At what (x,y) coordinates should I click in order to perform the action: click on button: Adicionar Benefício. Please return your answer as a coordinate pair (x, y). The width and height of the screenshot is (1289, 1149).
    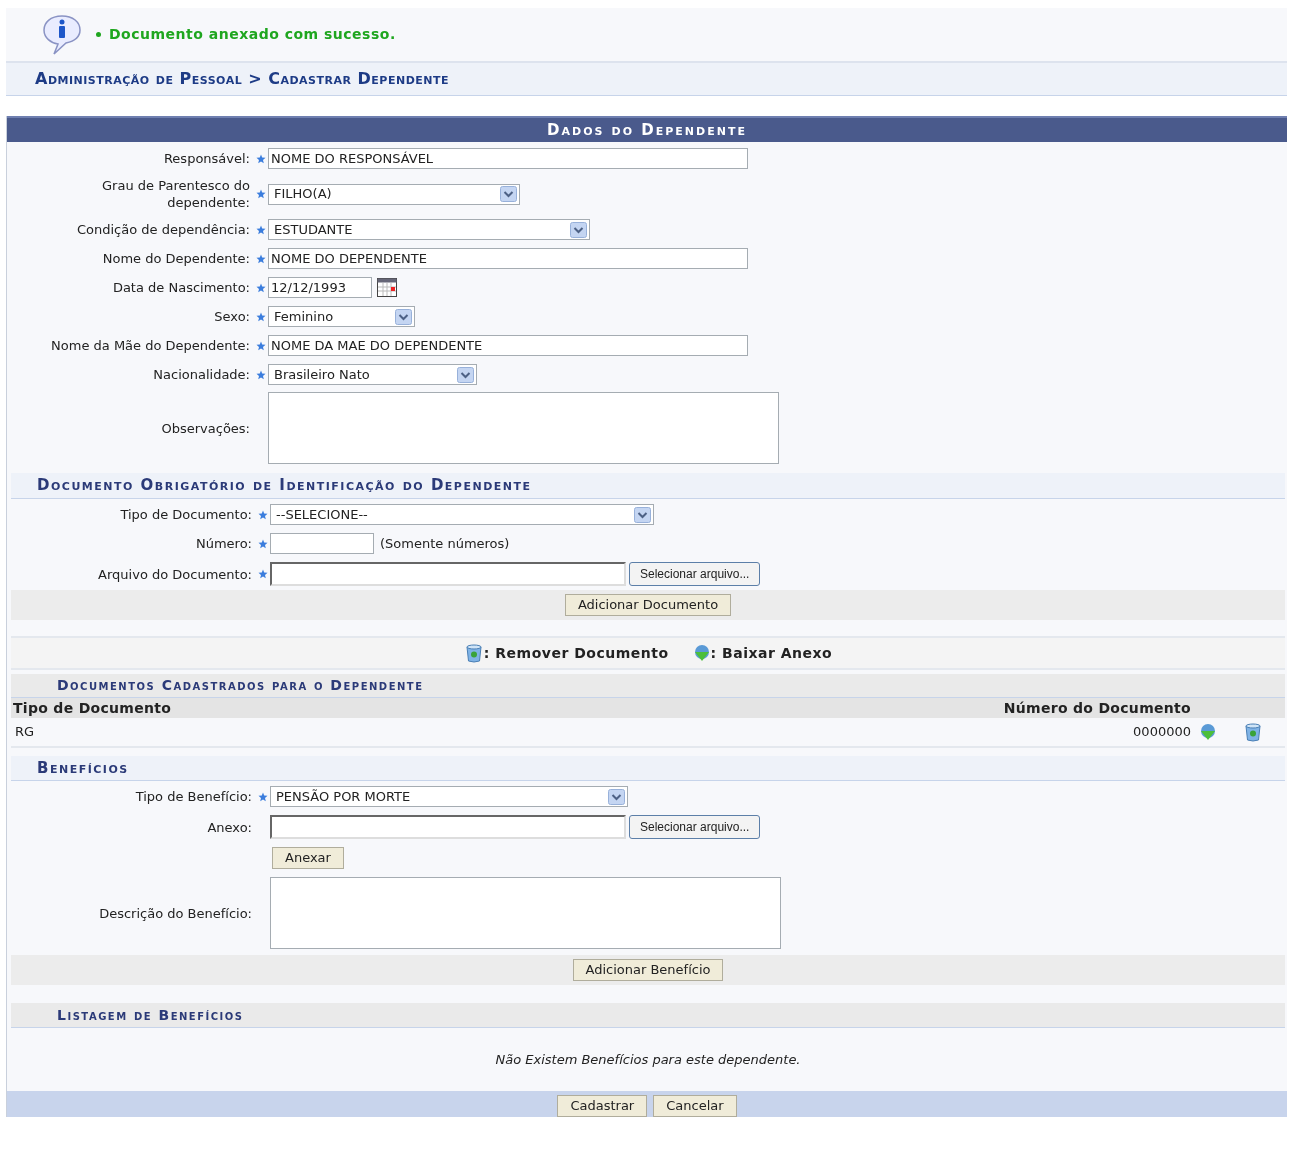
    Looking at the image, I should click on (648, 970).